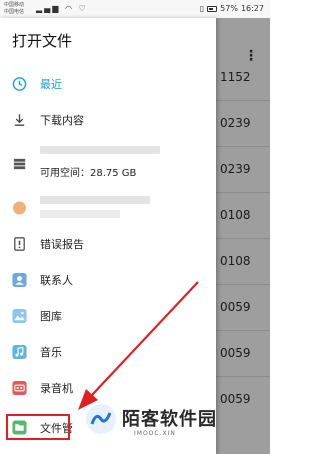  Describe the element at coordinates (138, 345) in the screenshot. I see `annotation-arrow` at that location.